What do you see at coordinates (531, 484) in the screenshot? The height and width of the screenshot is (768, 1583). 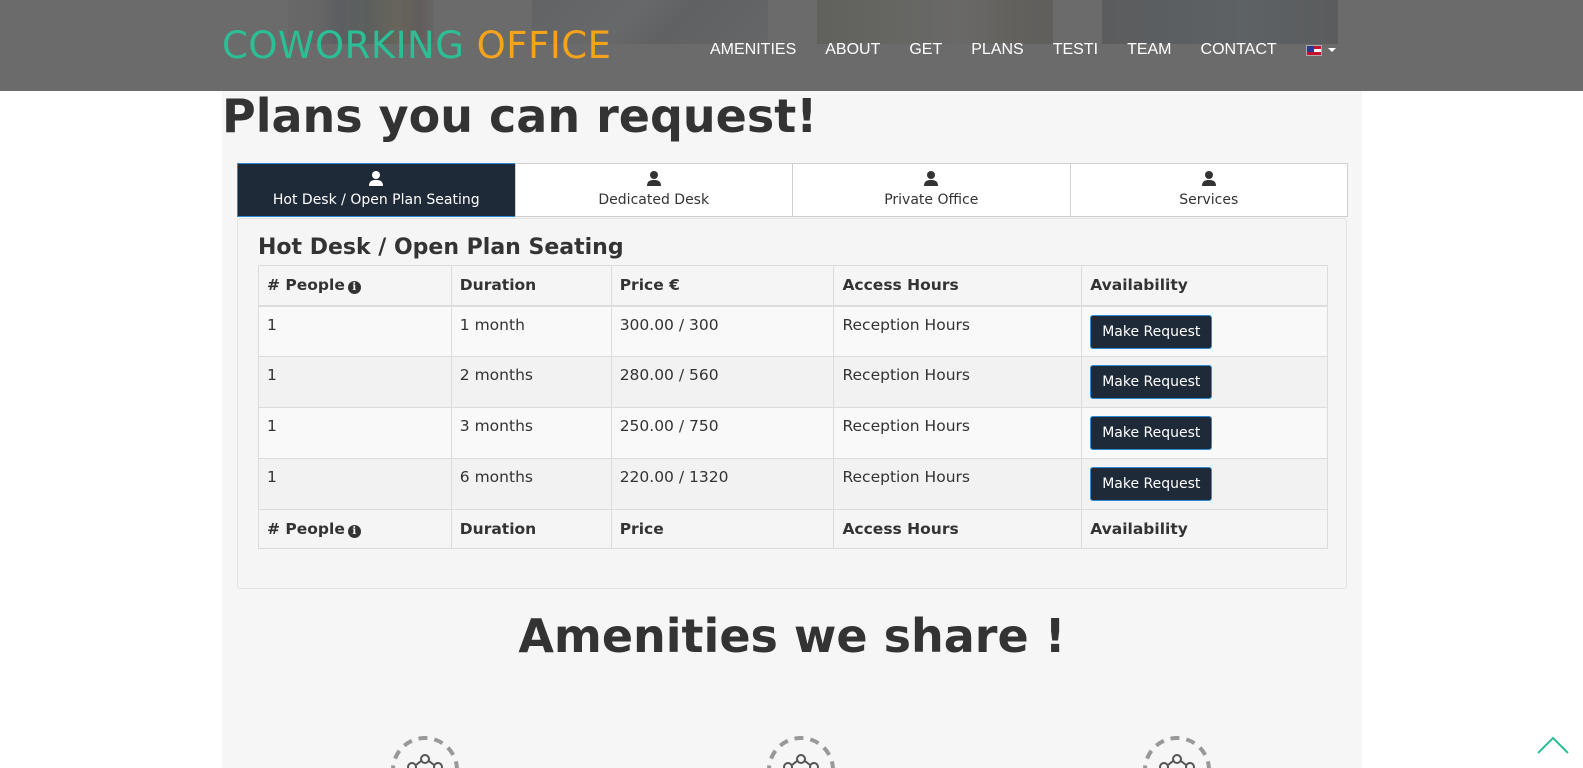 I see `duration-cell: 6 months` at bounding box center [531, 484].